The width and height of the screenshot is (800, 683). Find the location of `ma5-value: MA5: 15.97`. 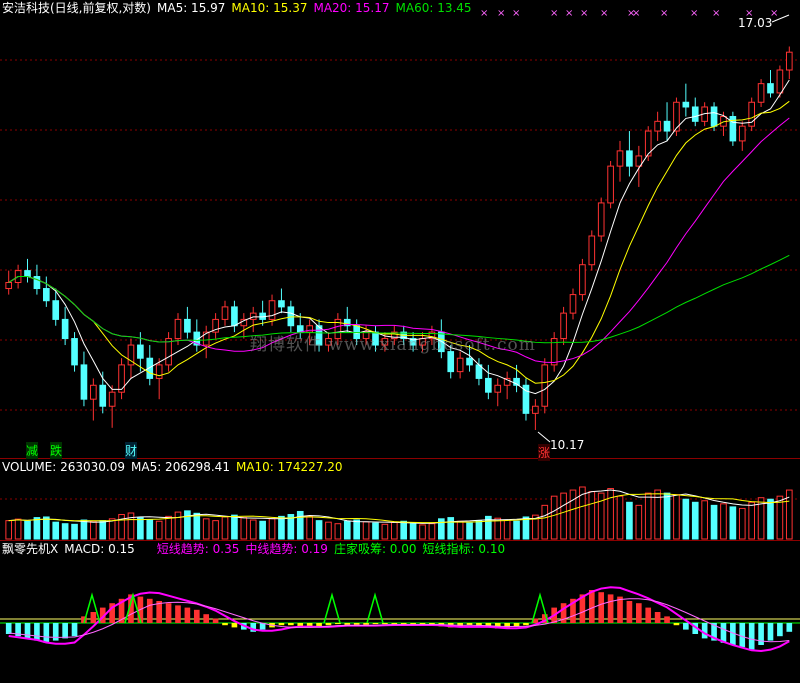

ma5-value: MA5: 15.97 is located at coordinates (191, 8).